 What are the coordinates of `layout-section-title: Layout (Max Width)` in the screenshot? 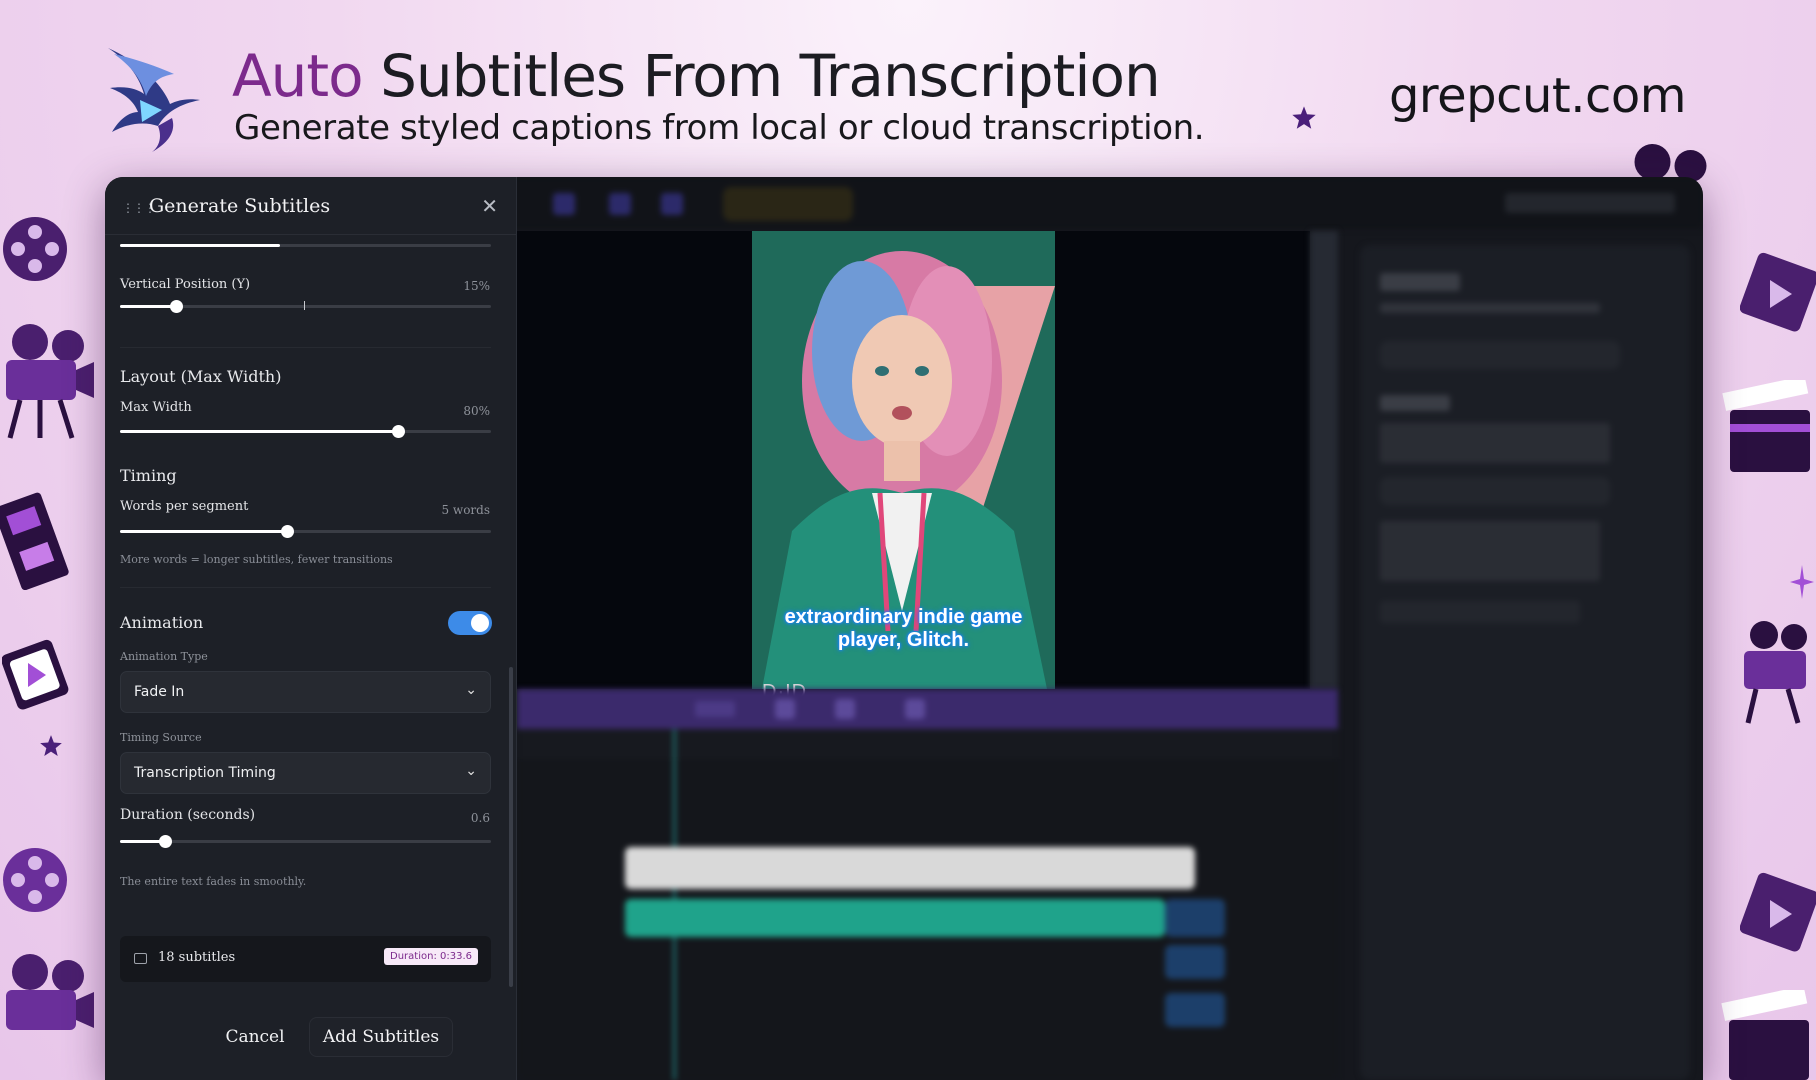 It's located at (201, 376).